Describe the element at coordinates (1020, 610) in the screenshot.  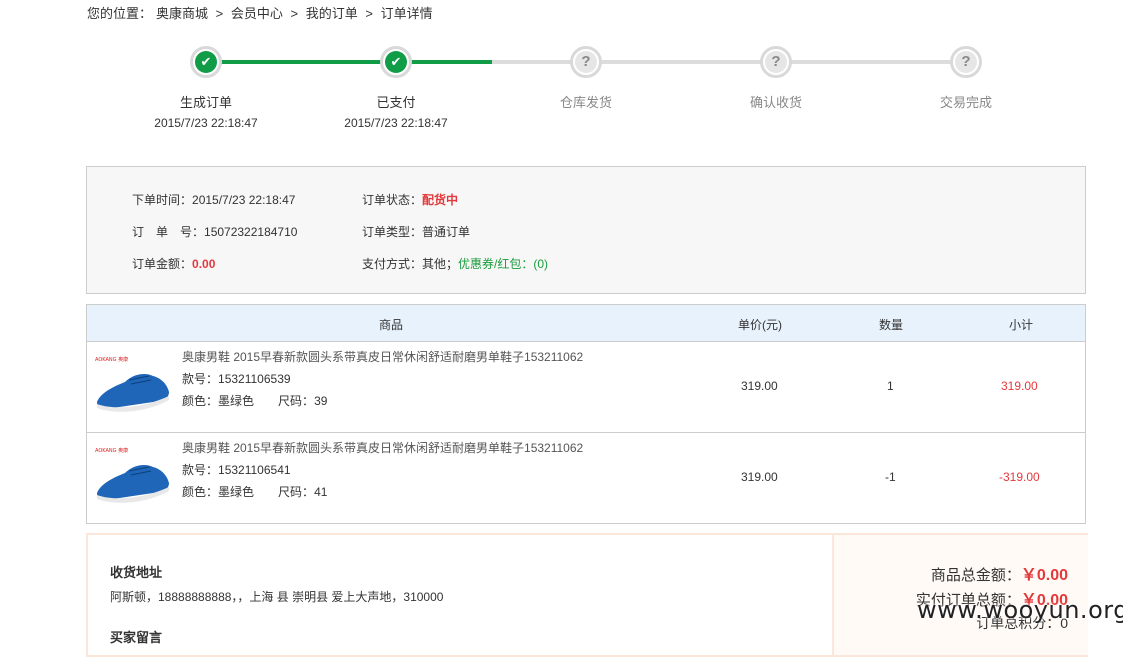
I see `watermark: www.wooyun.org` at that location.